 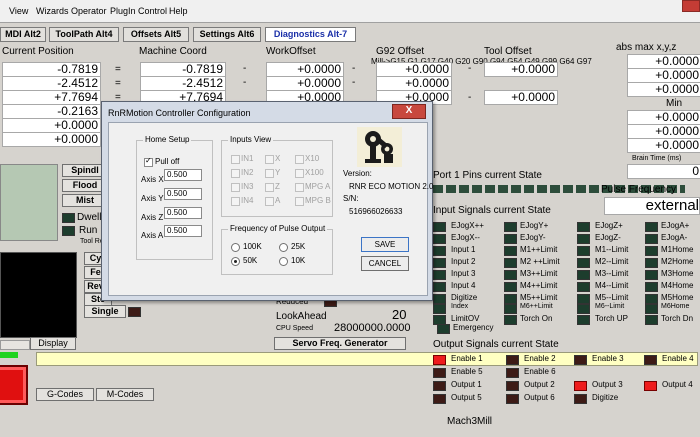 I want to click on axis-a-pulloff-input: 0.500, so click(x=183, y=231).